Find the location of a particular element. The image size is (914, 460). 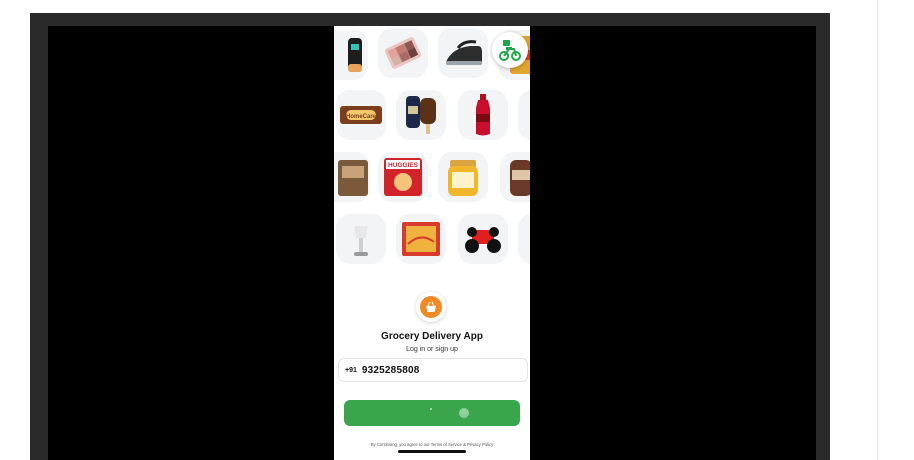

biscuit-label: HomeCare is located at coordinates (361, 117).